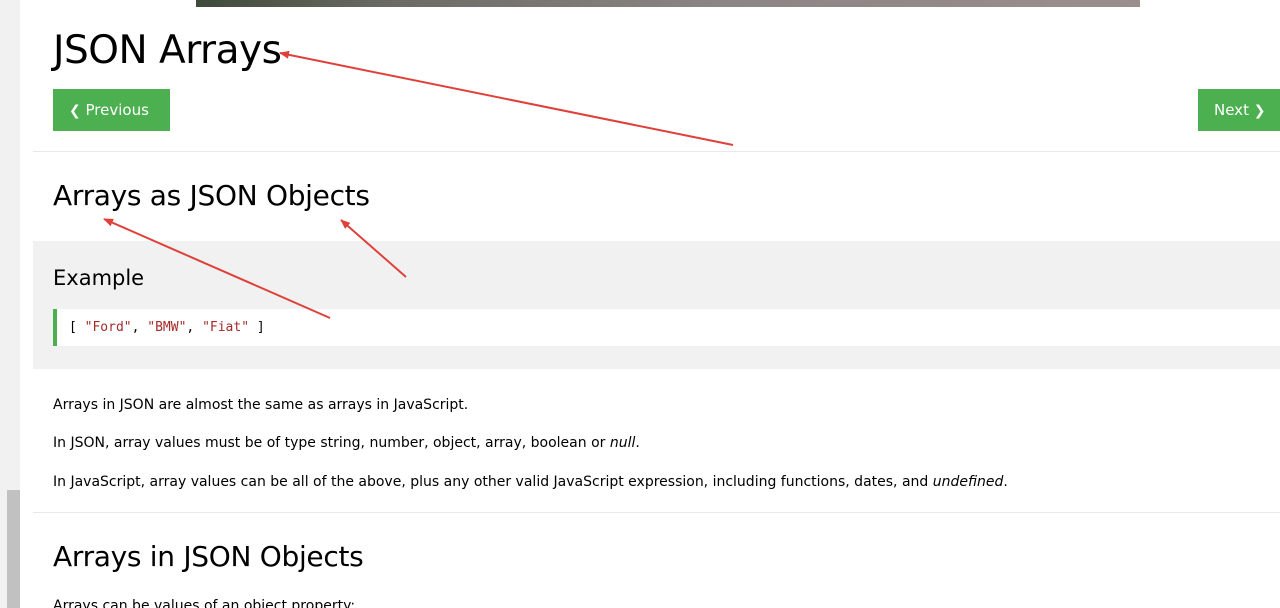 This screenshot has width=1280, height=608. What do you see at coordinates (622, 443) in the screenshot?
I see `emphasis-null: null` at bounding box center [622, 443].